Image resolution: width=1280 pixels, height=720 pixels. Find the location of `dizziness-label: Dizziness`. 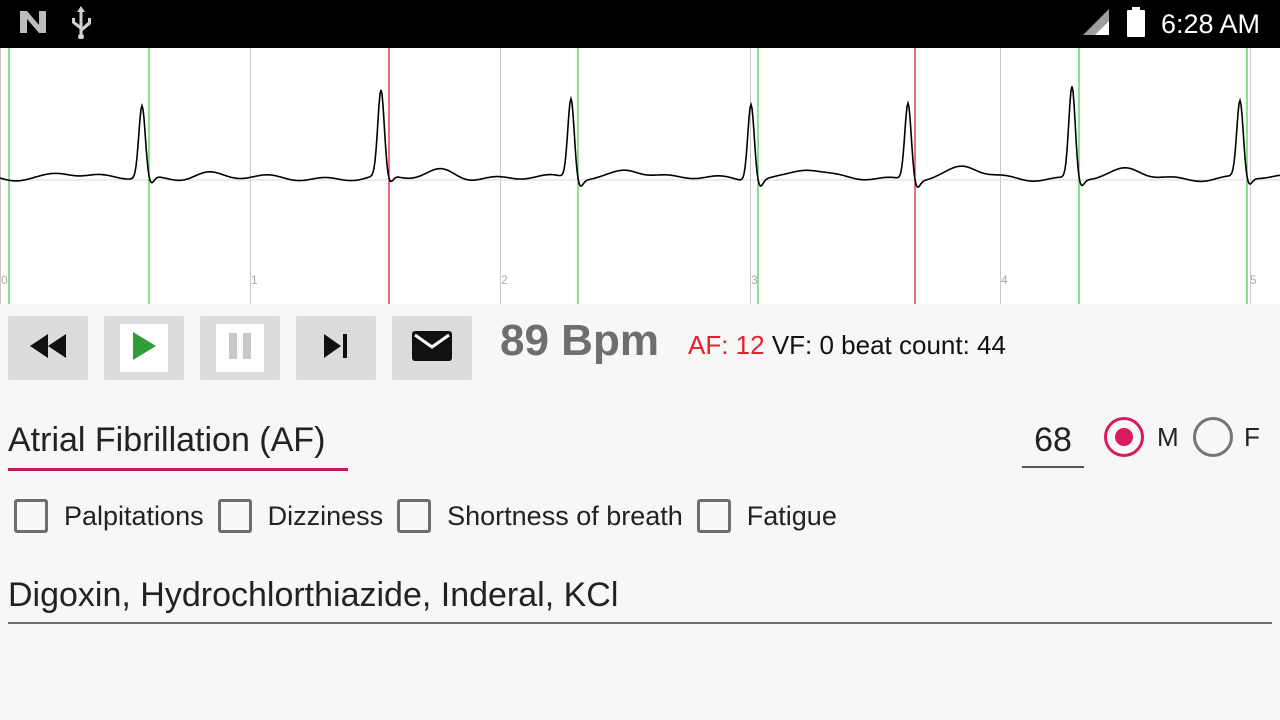

dizziness-label: Dizziness is located at coordinates (325, 515).